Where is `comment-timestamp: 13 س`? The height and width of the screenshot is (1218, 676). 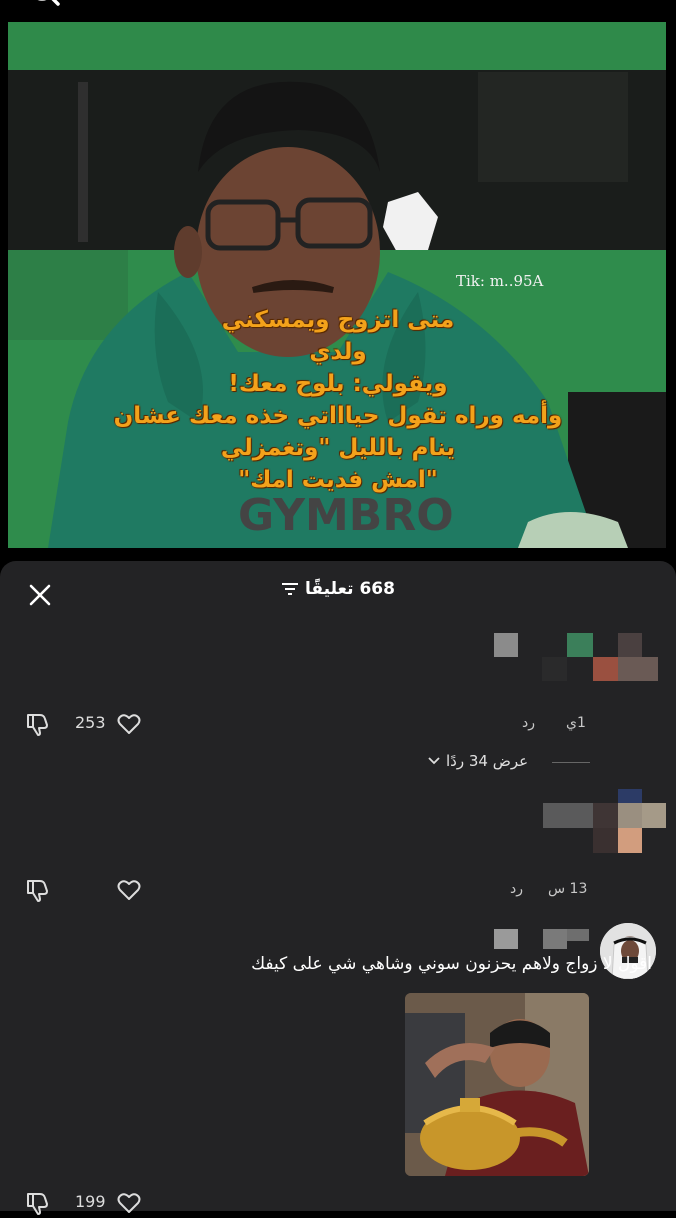 comment-timestamp: 13 س is located at coordinates (568, 889).